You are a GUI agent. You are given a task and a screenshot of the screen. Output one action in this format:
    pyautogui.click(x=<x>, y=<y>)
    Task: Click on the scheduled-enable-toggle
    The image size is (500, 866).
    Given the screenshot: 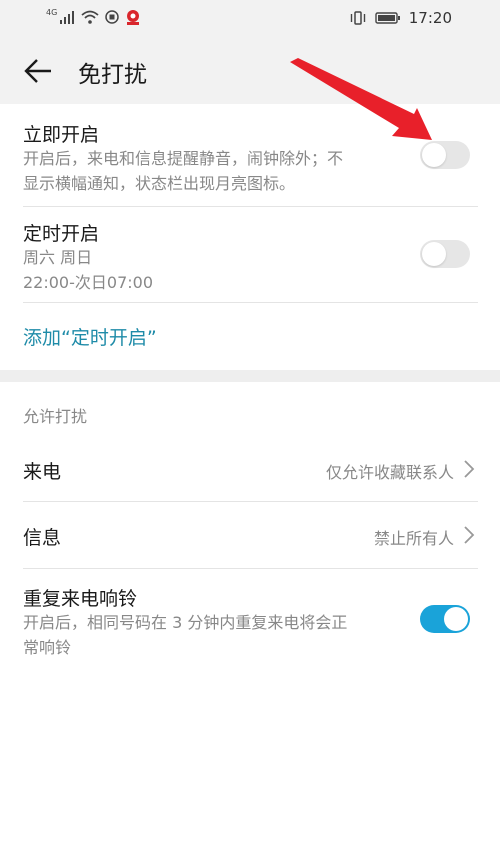 What is the action you would take?
    pyautogui.click(x=445, y=254)
    